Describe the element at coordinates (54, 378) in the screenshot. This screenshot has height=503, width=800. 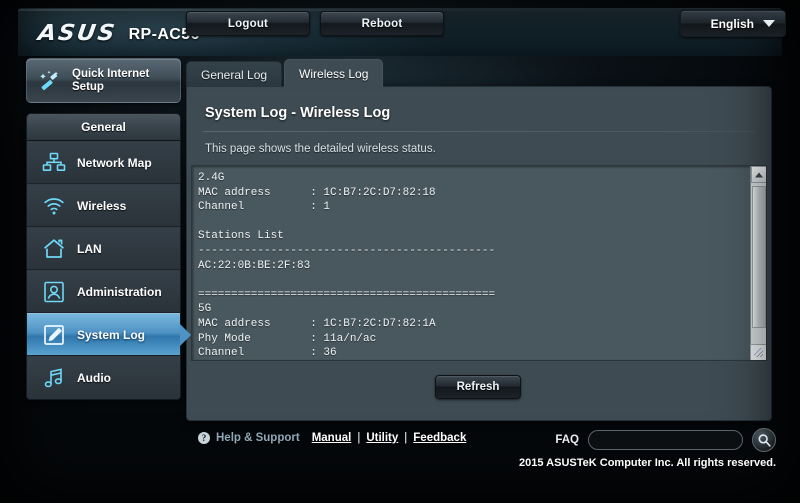
I see `audio-note-icon` at that location.